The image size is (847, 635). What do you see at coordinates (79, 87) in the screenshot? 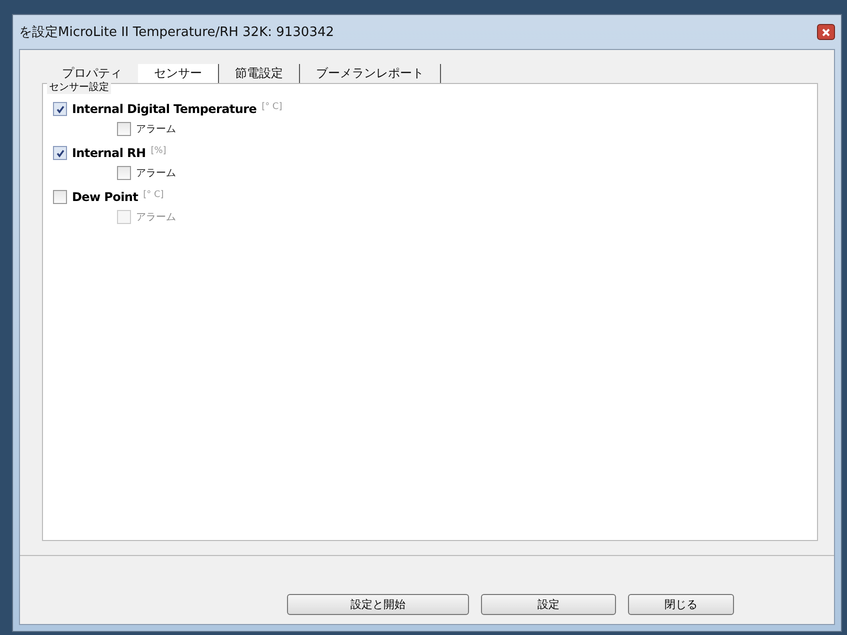
I see `group-title: センサー設定` at bounding box center [79, 87].